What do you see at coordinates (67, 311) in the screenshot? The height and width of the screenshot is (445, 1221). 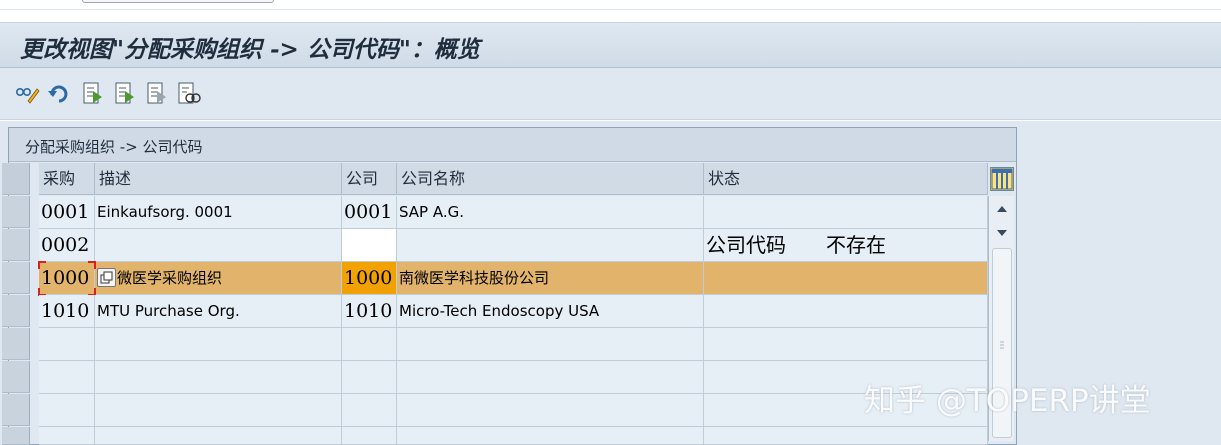 I see `cell-purch-org: 1010` at bounding box center [67, 311].